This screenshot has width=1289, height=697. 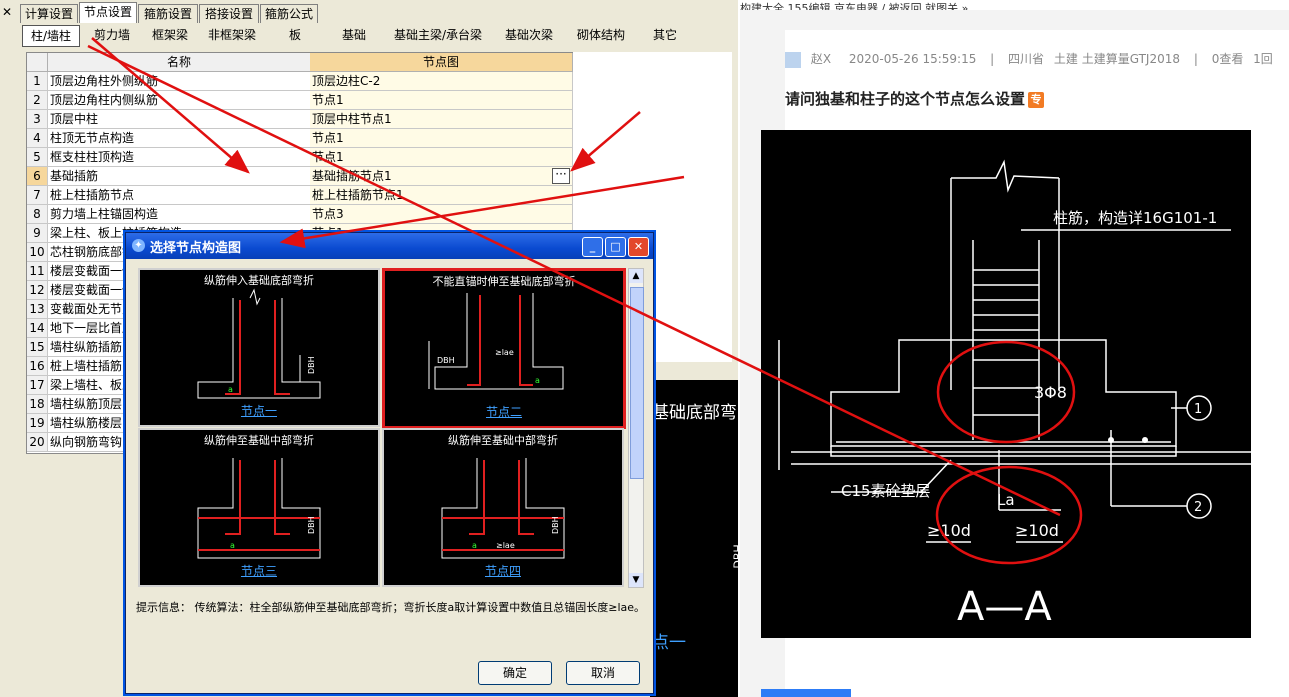 What do you see at coordinates (37, 309) in the screenshot?
I see `row-number: 13` at bounding box center [37, 309].